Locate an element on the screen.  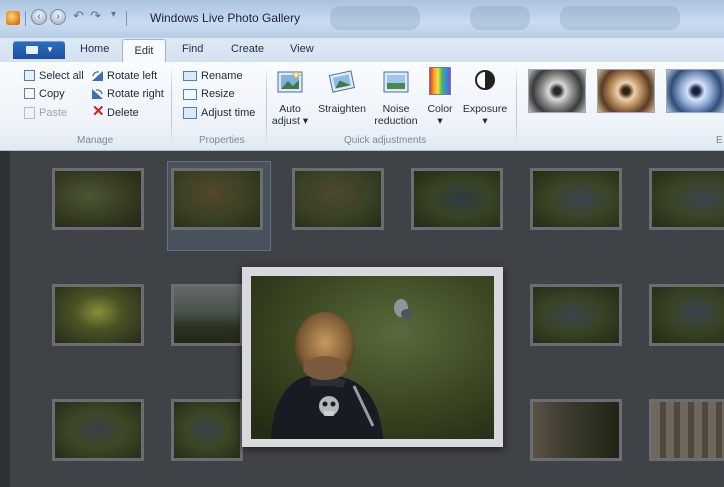
select-all-button: Select all is located at coordinates (61, 76).